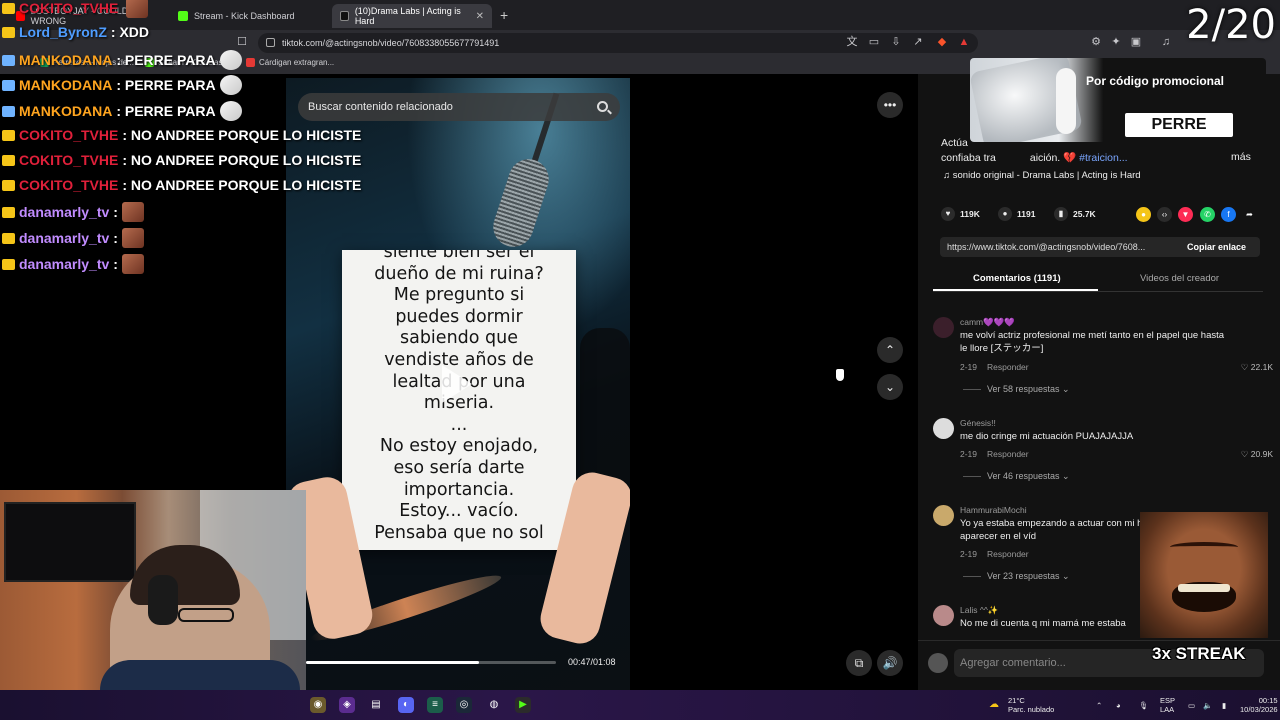 The image size is (1280, 720). Describe the element at coordinates (1259, 705) in the screenshot. I see `clock: 00:15 10/03/2026` at that location.